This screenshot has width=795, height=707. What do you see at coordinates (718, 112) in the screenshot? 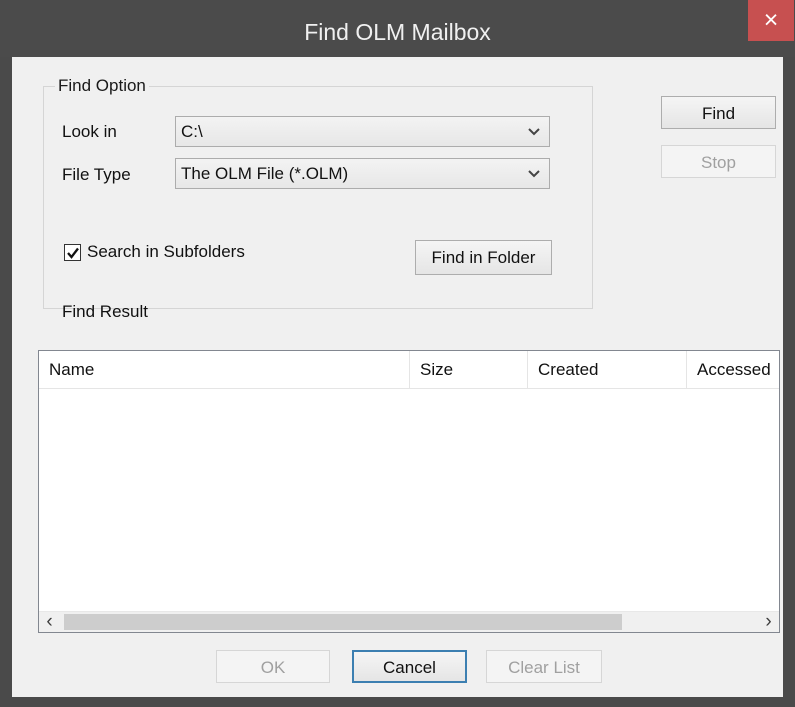
I see `find-button: Find` at bounding box center [718, 112].